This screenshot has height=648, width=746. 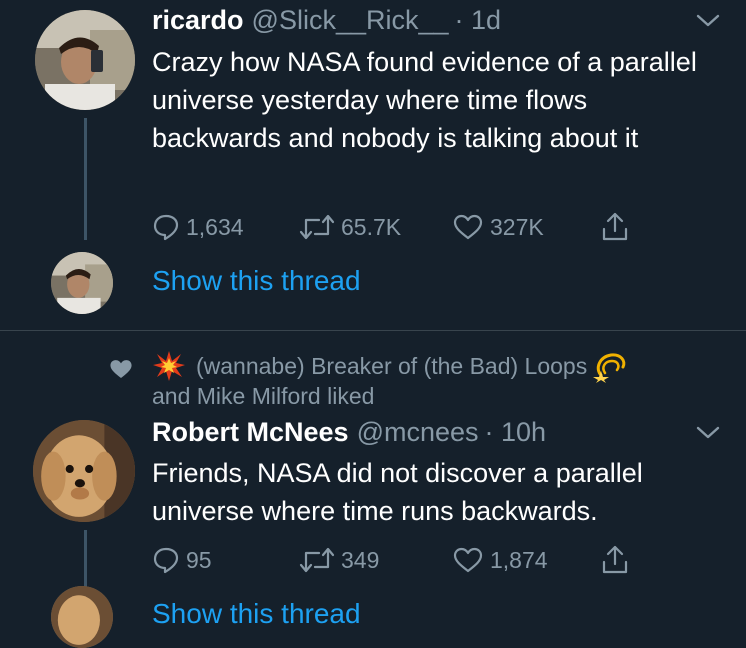 What do you see at coordinates (517, 226) in the screenshot?
I see `like-count: 327K` at bounding box center [517, 226].